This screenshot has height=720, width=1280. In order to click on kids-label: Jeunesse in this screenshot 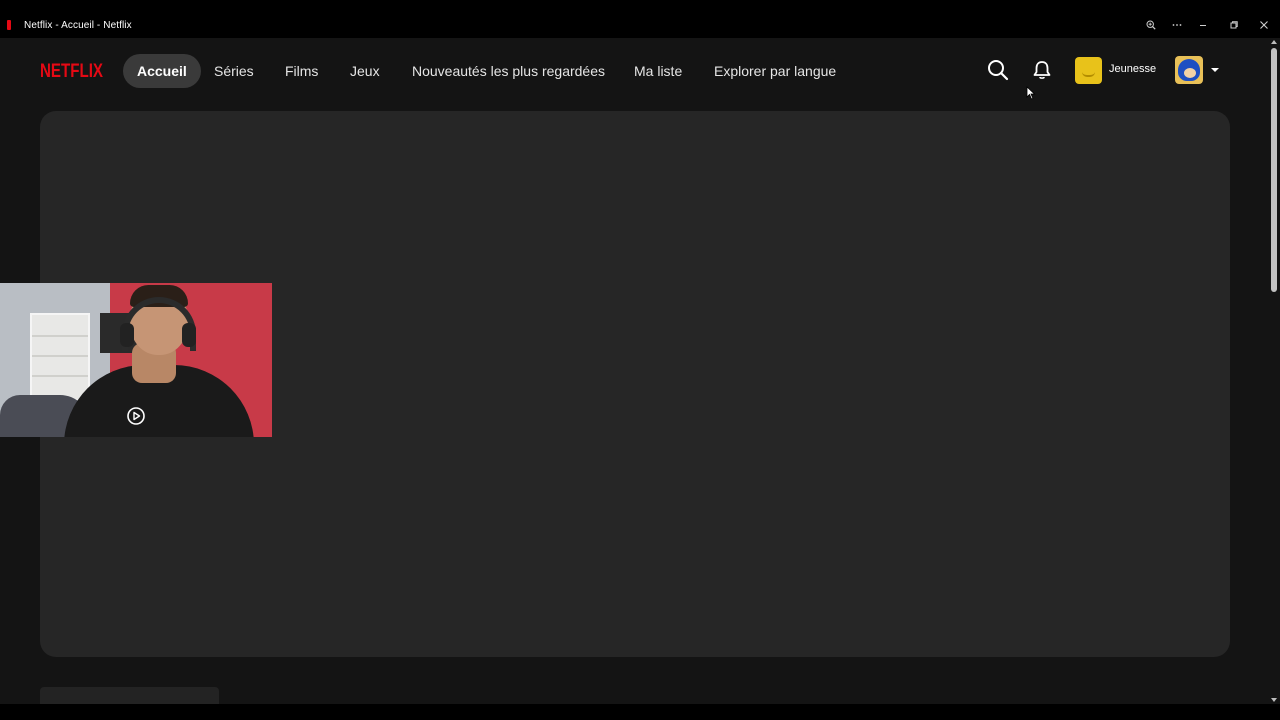, I will do `click(1132, 69)`.